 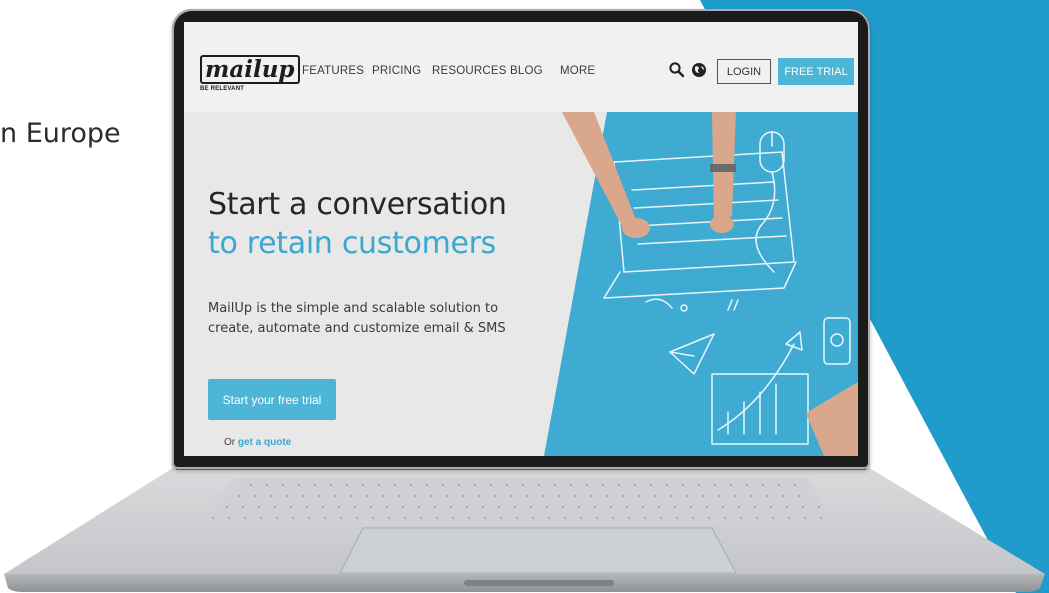 What do you see at coordinates (264, 442) in the screenshot?
I see `get-quote-link: get a quote` at bounding box center [264, 442].